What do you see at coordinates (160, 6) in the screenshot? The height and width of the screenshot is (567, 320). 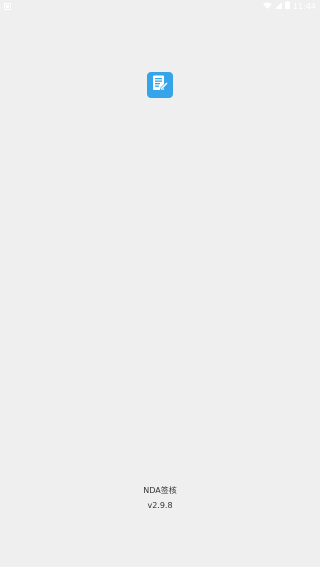 I see `status-bar: 11:44` at bounding box center [160, 6].